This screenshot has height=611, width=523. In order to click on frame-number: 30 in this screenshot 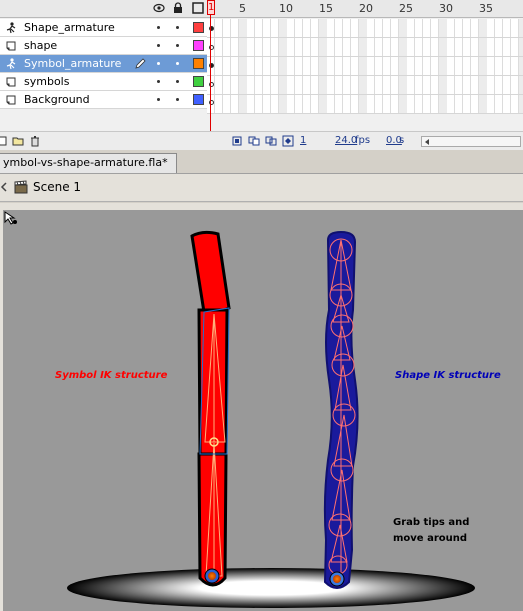, I will do `click(446, 8)`.